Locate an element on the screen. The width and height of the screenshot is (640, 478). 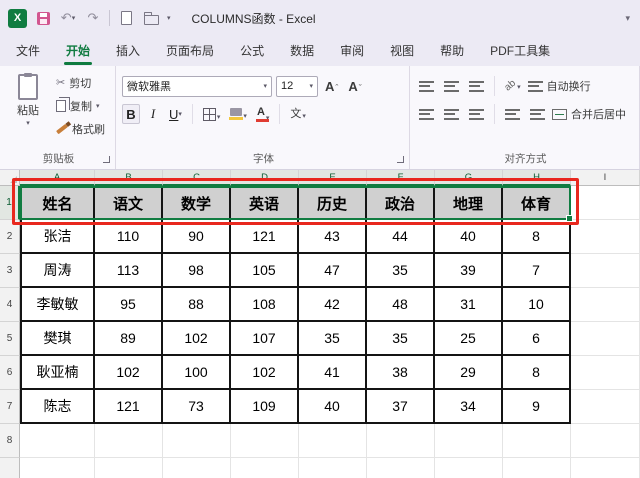
cell-H5: 6 is located at coordinates (537, 339).